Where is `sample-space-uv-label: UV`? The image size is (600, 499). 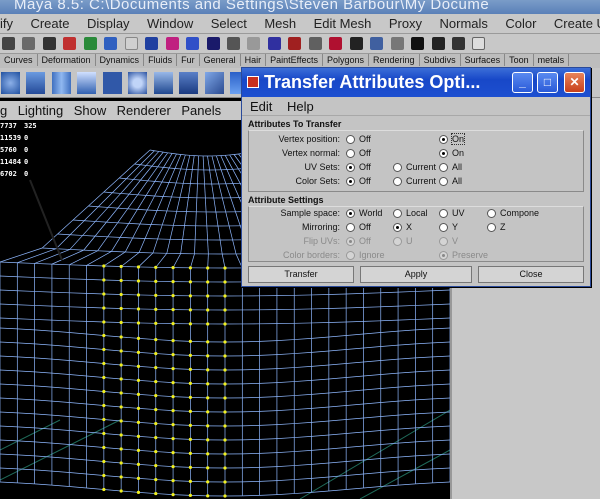 sample-space-uv-label: UV is located at coordinates (458, 213).